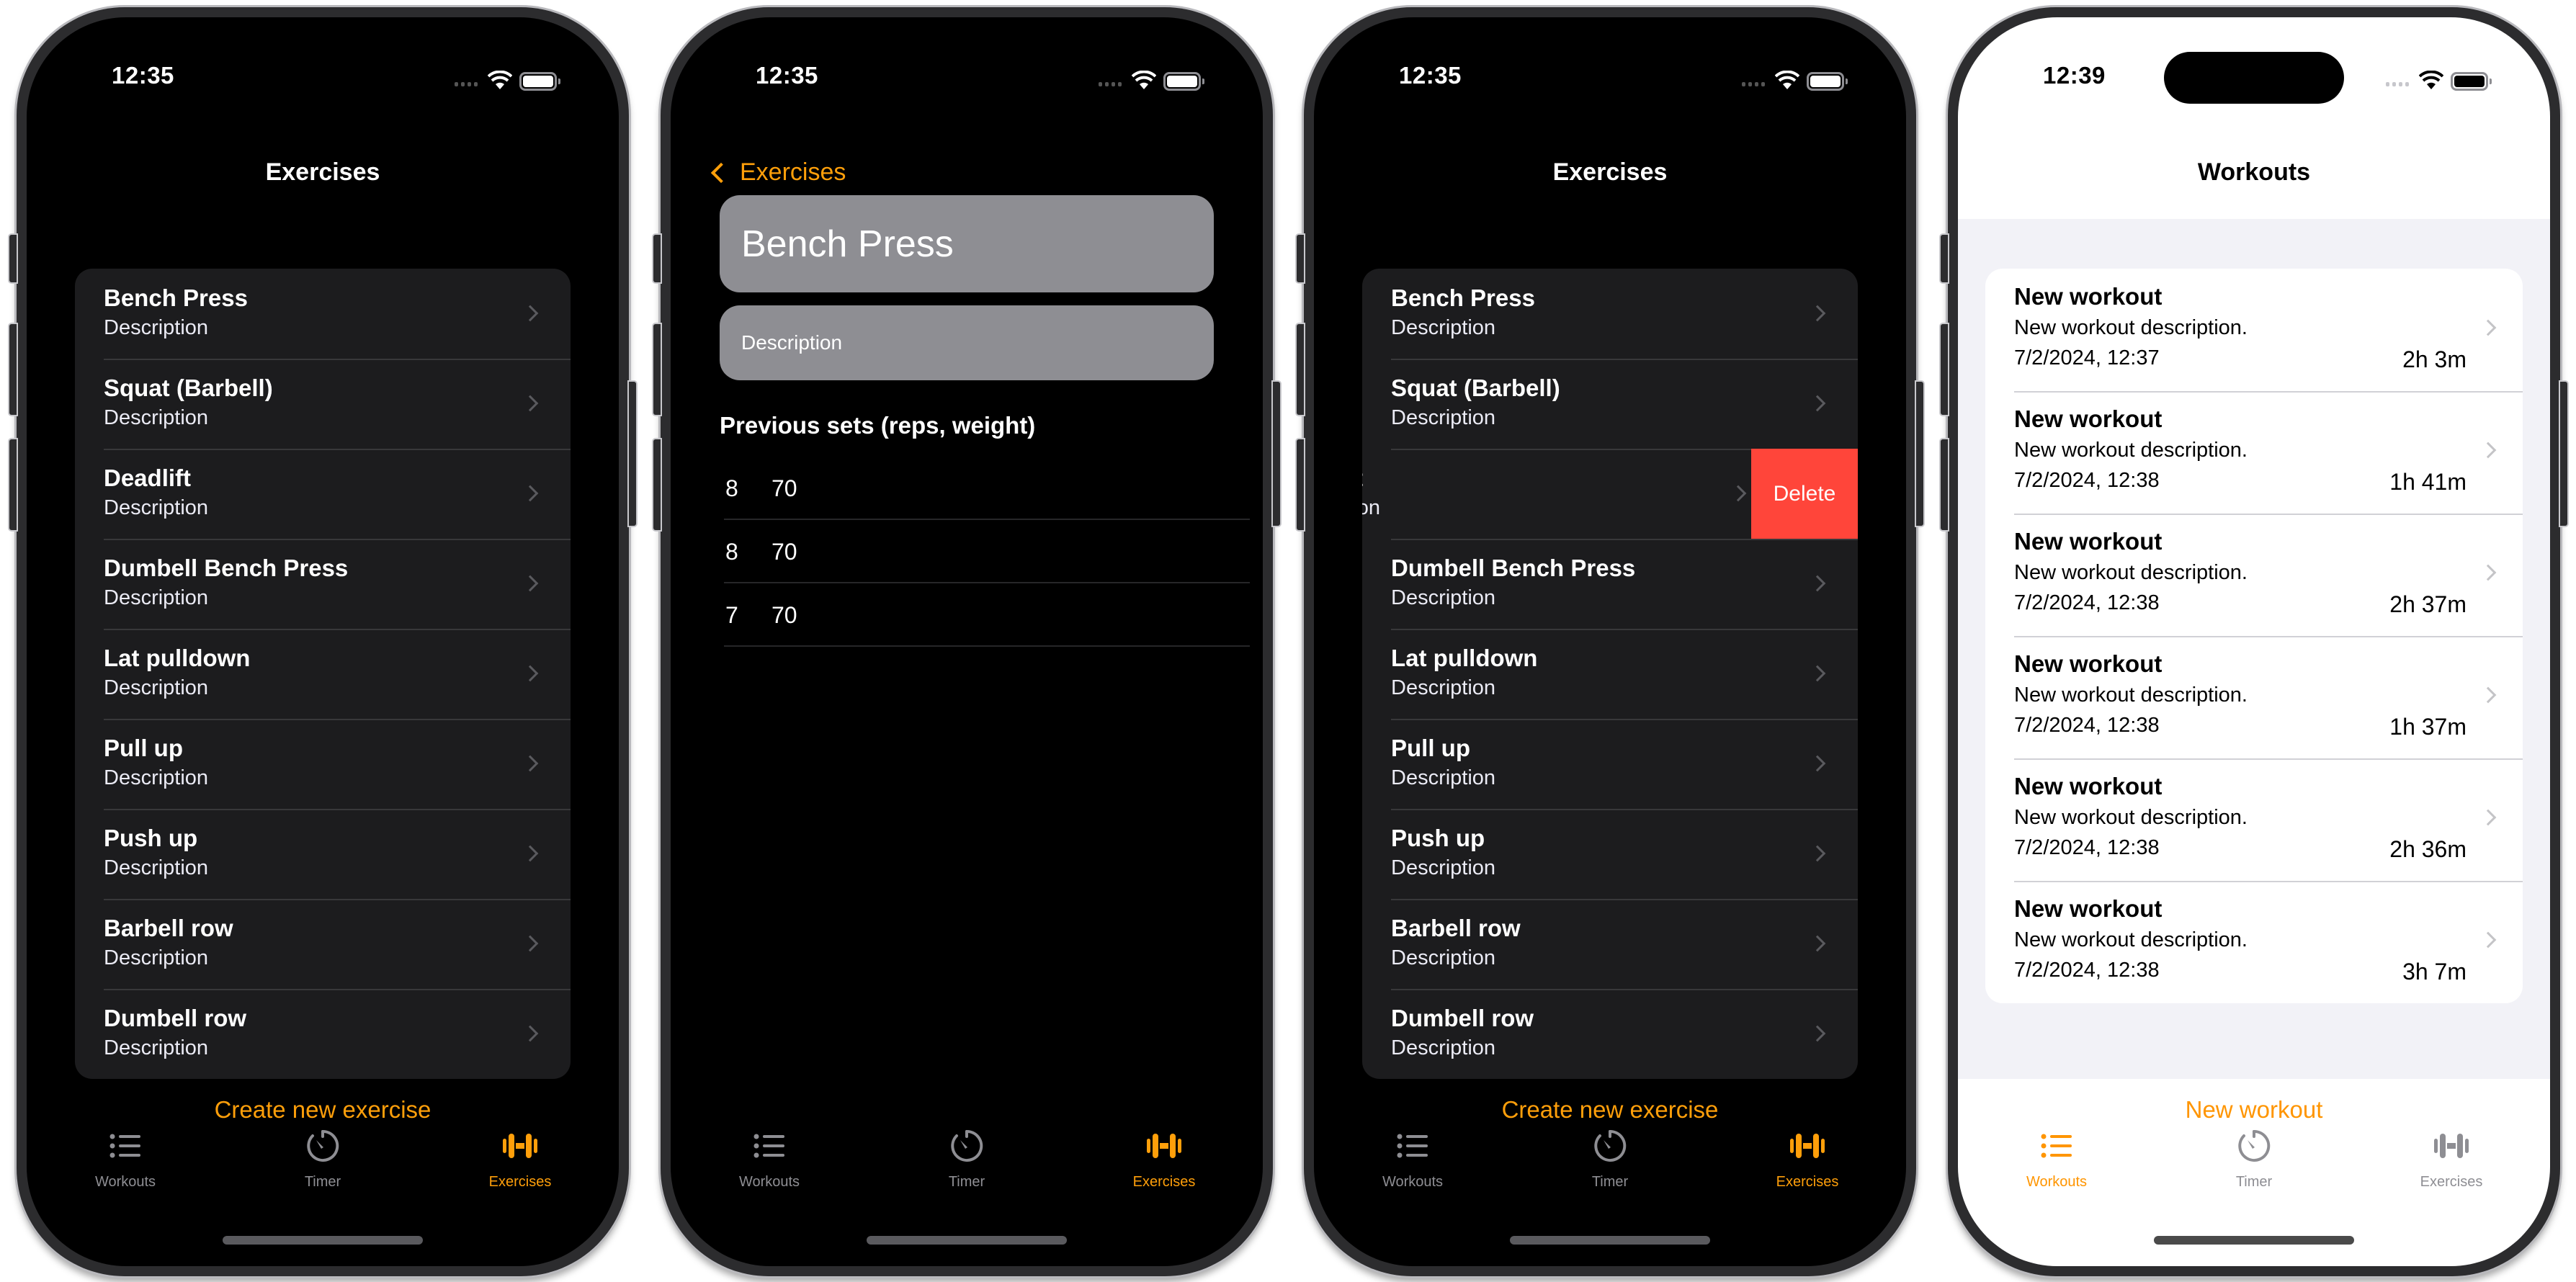 The image size is (2576, 1282). I want to click on cellular-signal-icon, so click(1110, 84).